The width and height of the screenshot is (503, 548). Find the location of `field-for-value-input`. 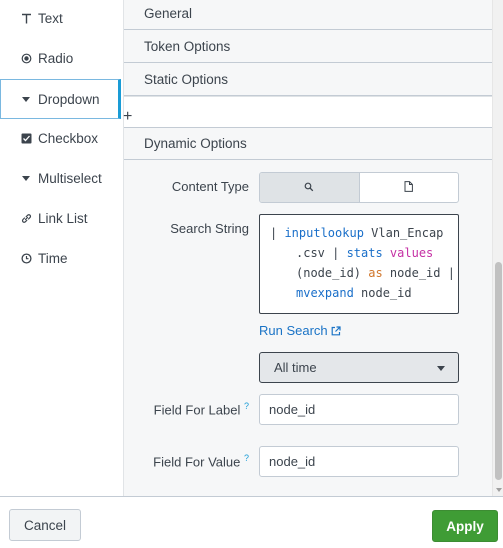

field-for-value-input is located at coordinates (359, 461).